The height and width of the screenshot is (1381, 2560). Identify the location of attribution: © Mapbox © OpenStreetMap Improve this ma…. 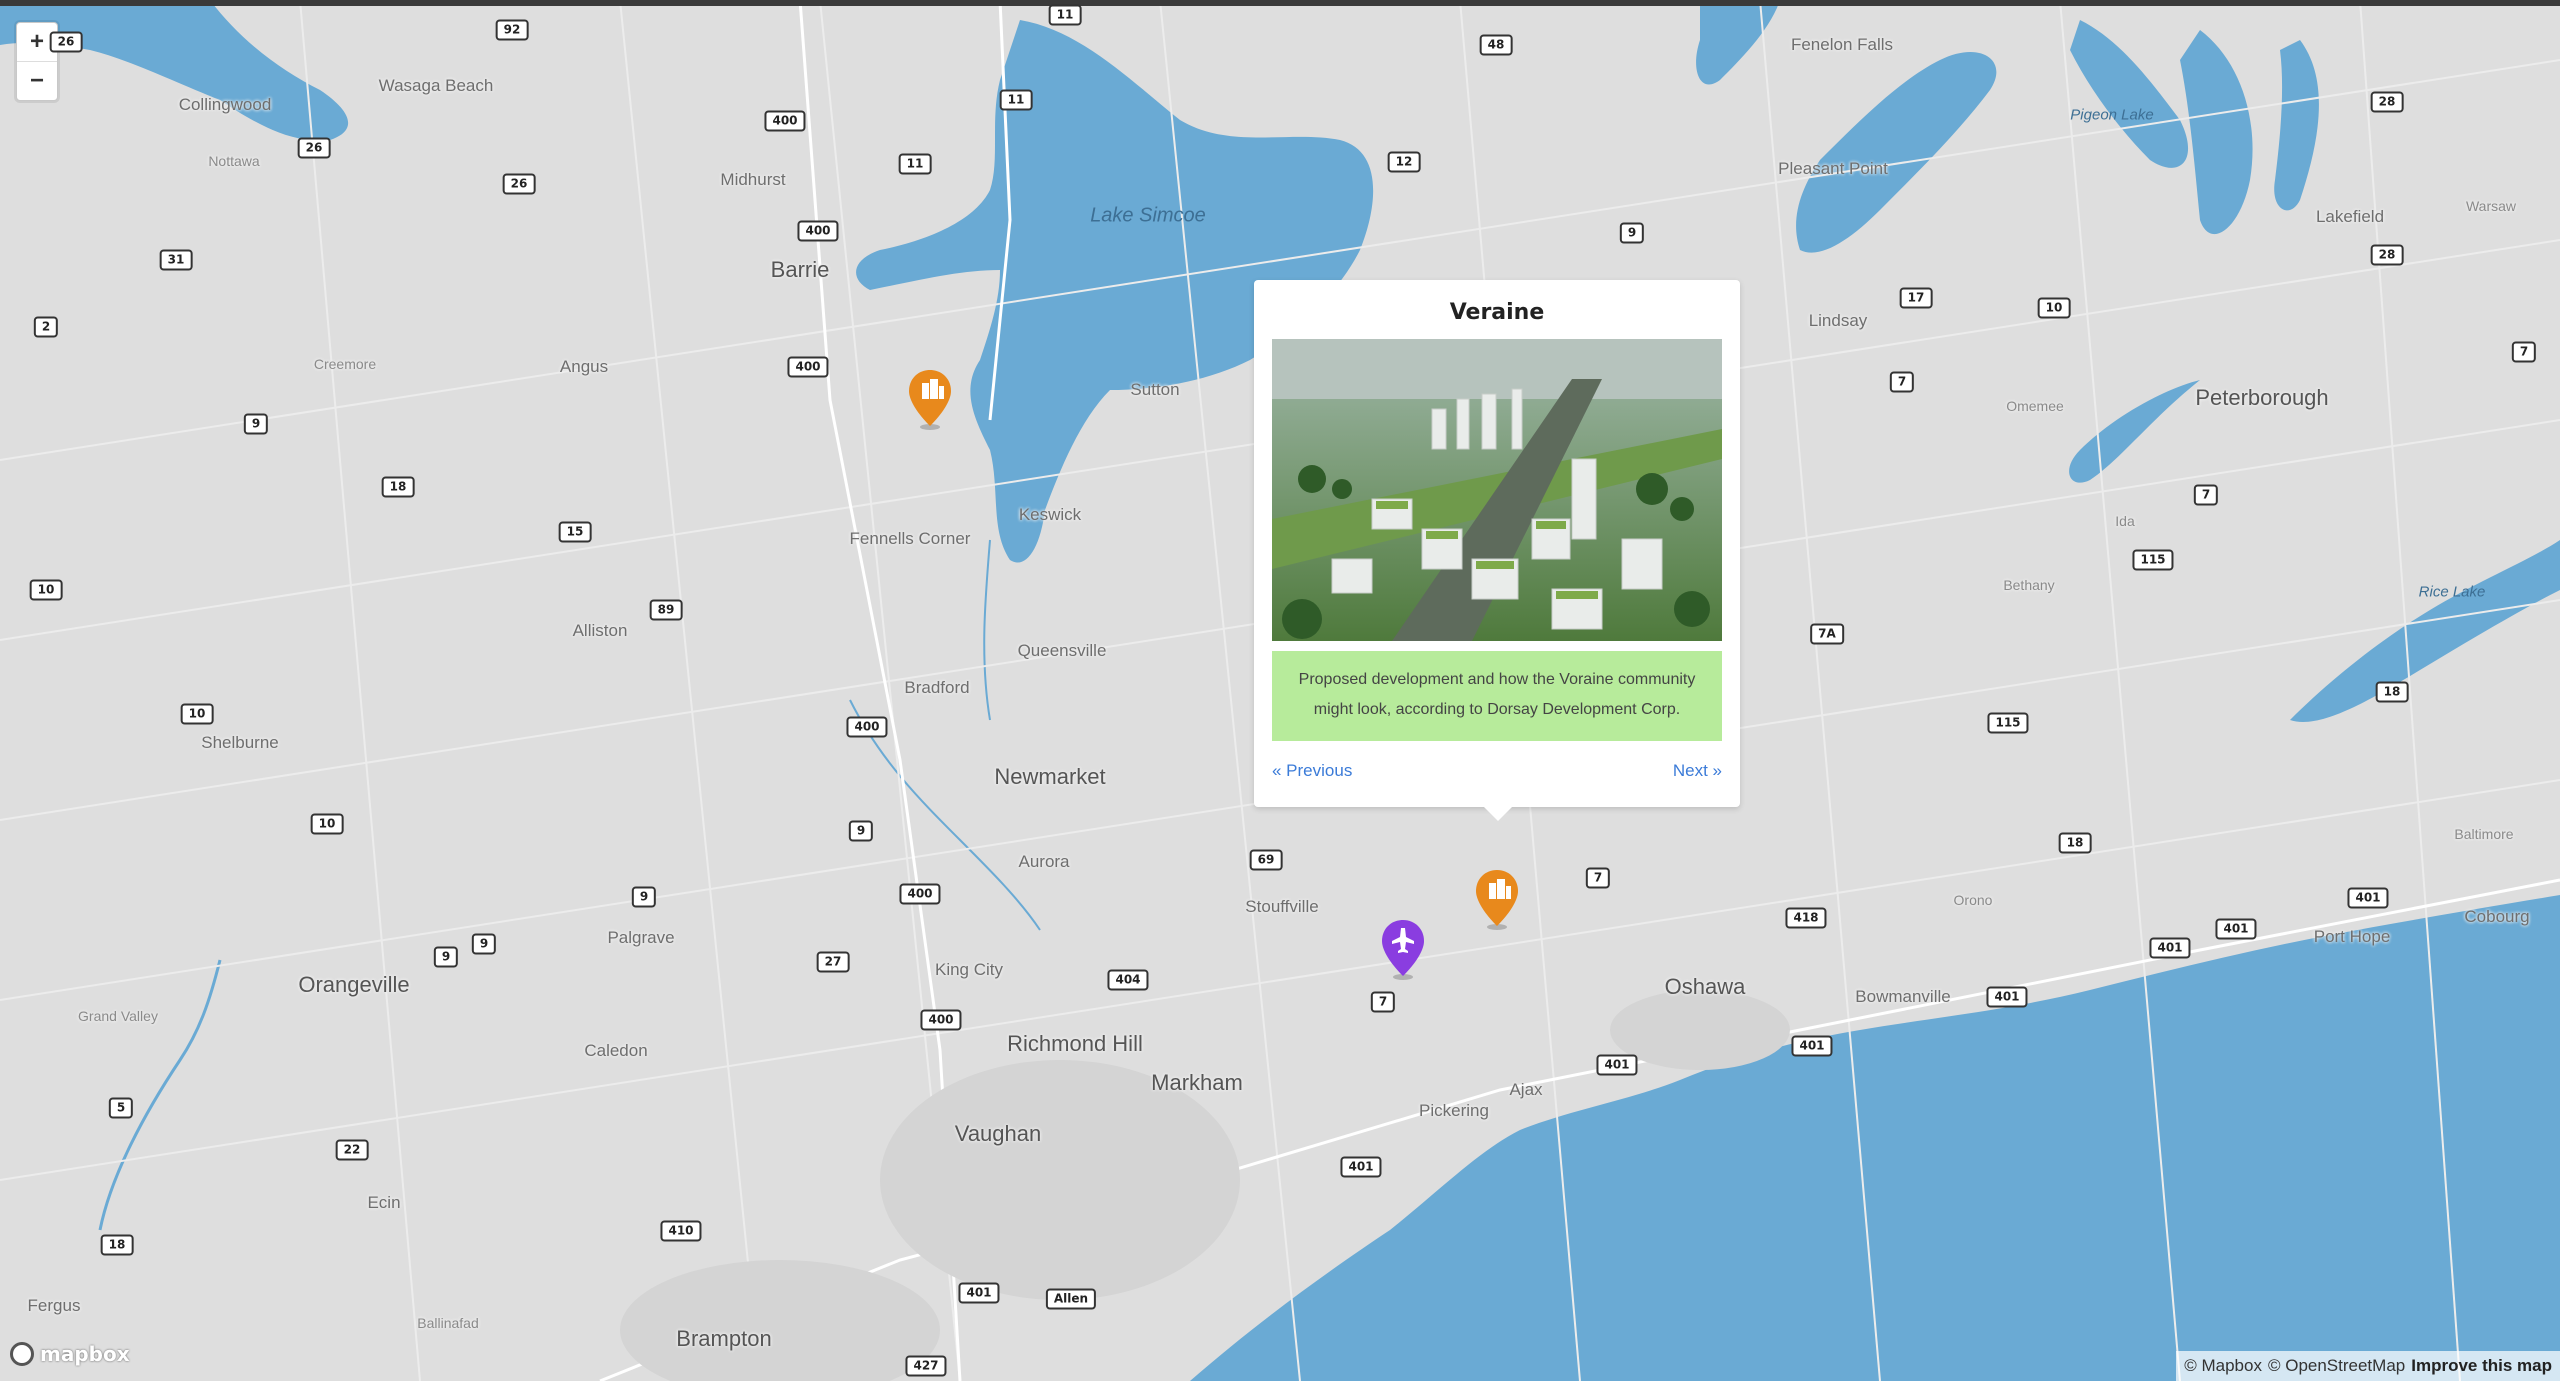
(2368, 1366).